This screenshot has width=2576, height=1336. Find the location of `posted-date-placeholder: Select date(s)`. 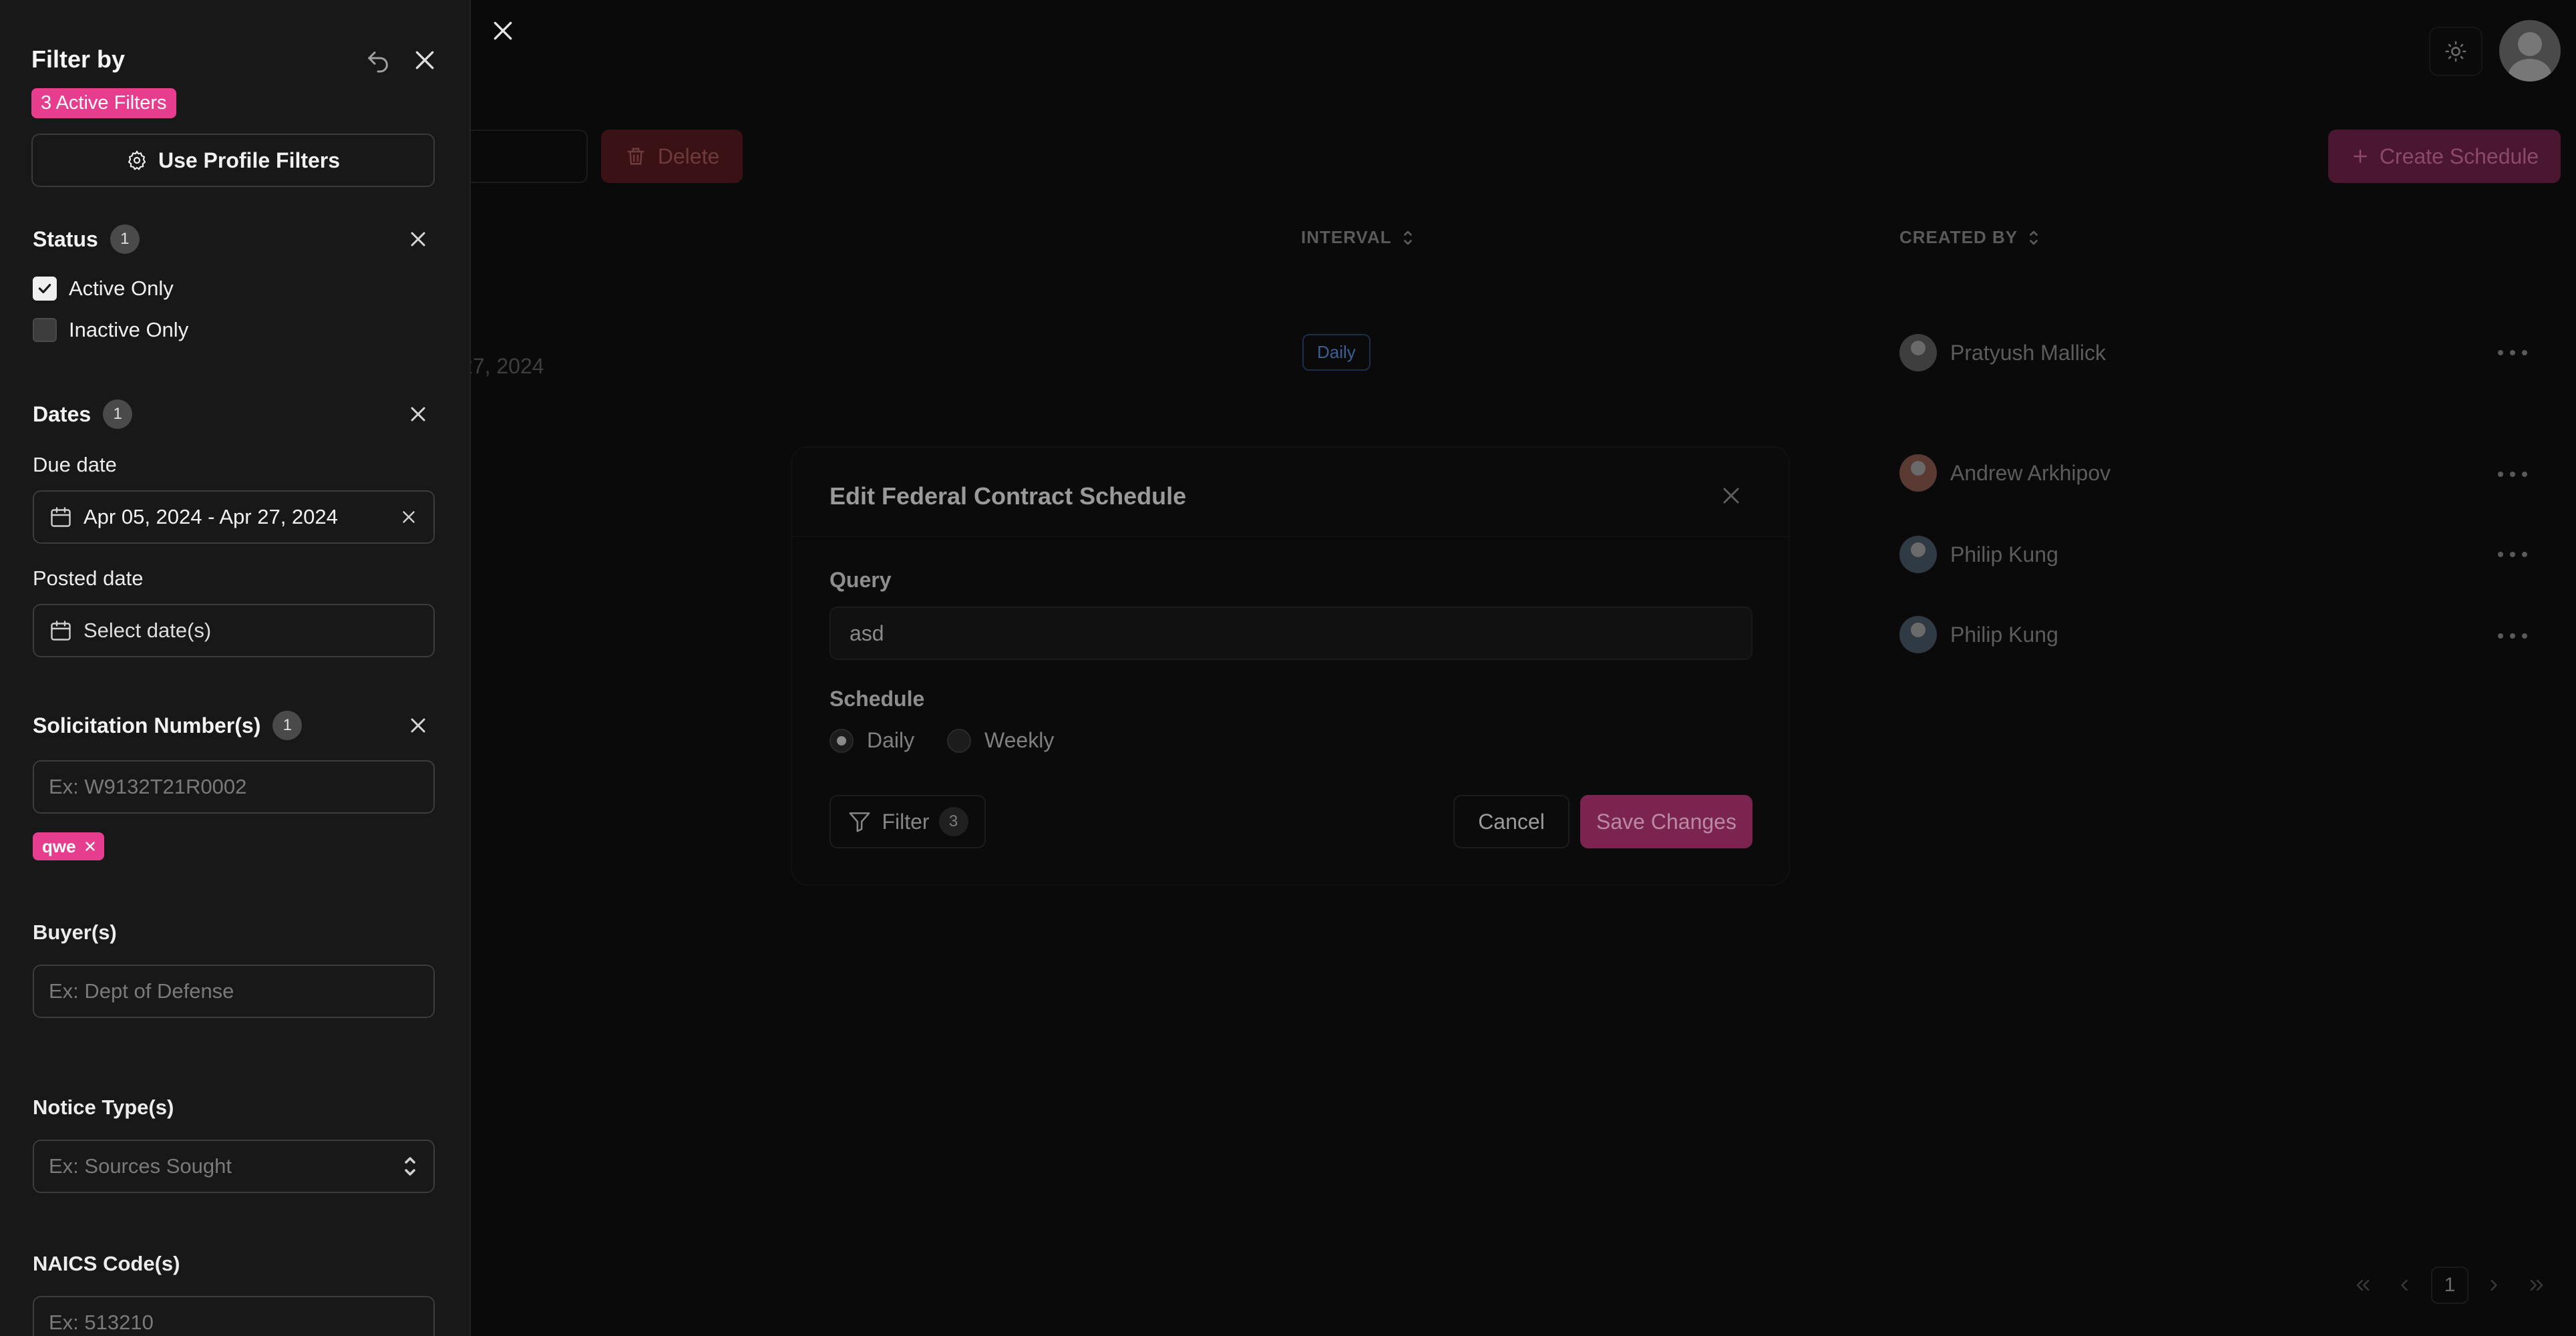

posted-date-placeholder: Select date(s) is located at coordinates (147, 631).